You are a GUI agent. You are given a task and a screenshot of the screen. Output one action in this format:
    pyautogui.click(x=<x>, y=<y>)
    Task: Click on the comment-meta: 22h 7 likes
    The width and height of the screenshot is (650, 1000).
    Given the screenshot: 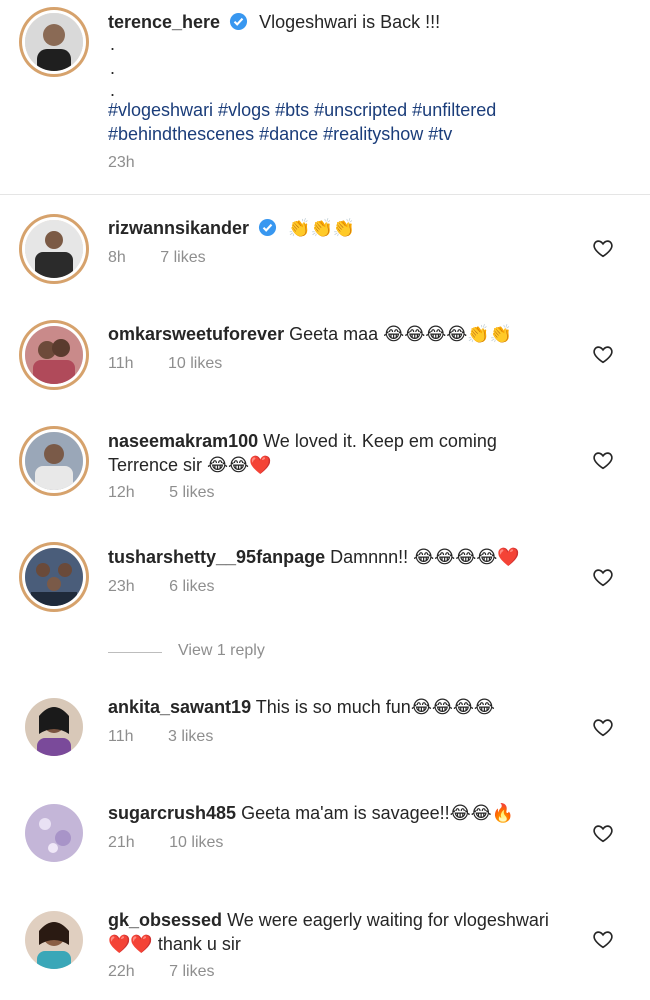 What is the action you would take?
    pyautogui.click(x=176, y=972)
    